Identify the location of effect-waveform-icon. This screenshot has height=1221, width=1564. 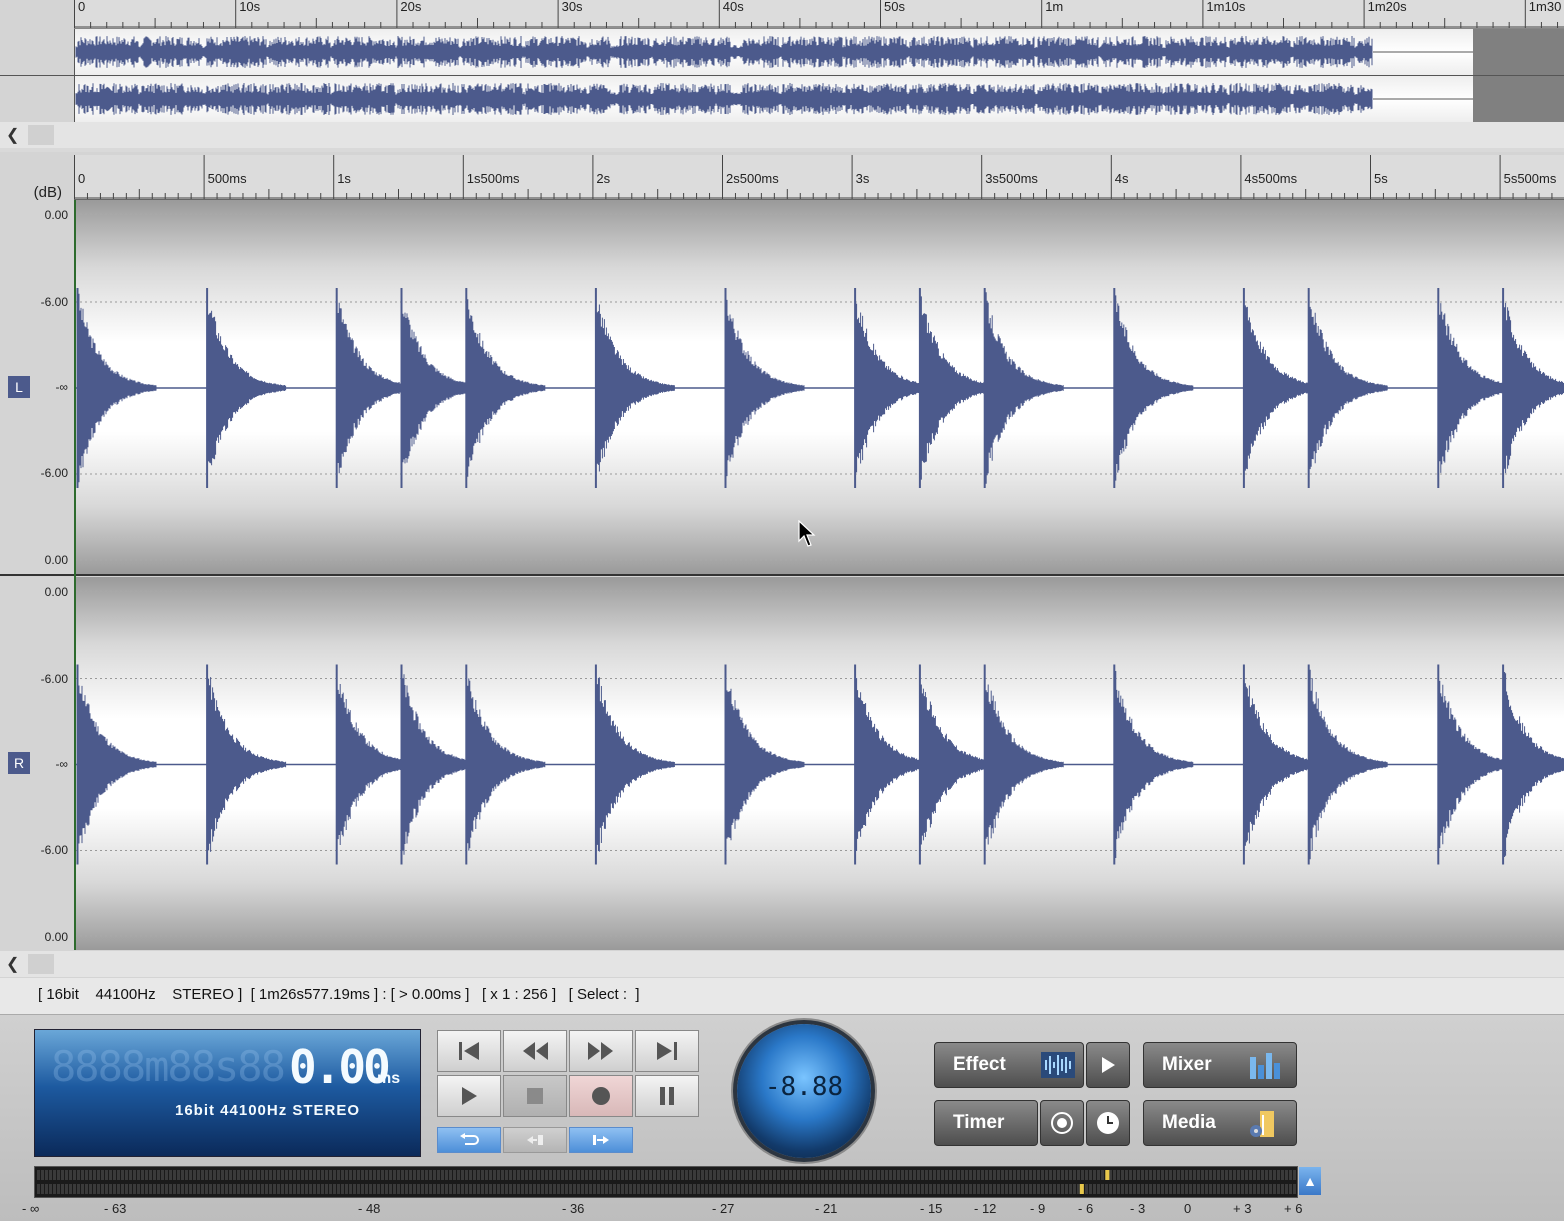
(1058, 1065).